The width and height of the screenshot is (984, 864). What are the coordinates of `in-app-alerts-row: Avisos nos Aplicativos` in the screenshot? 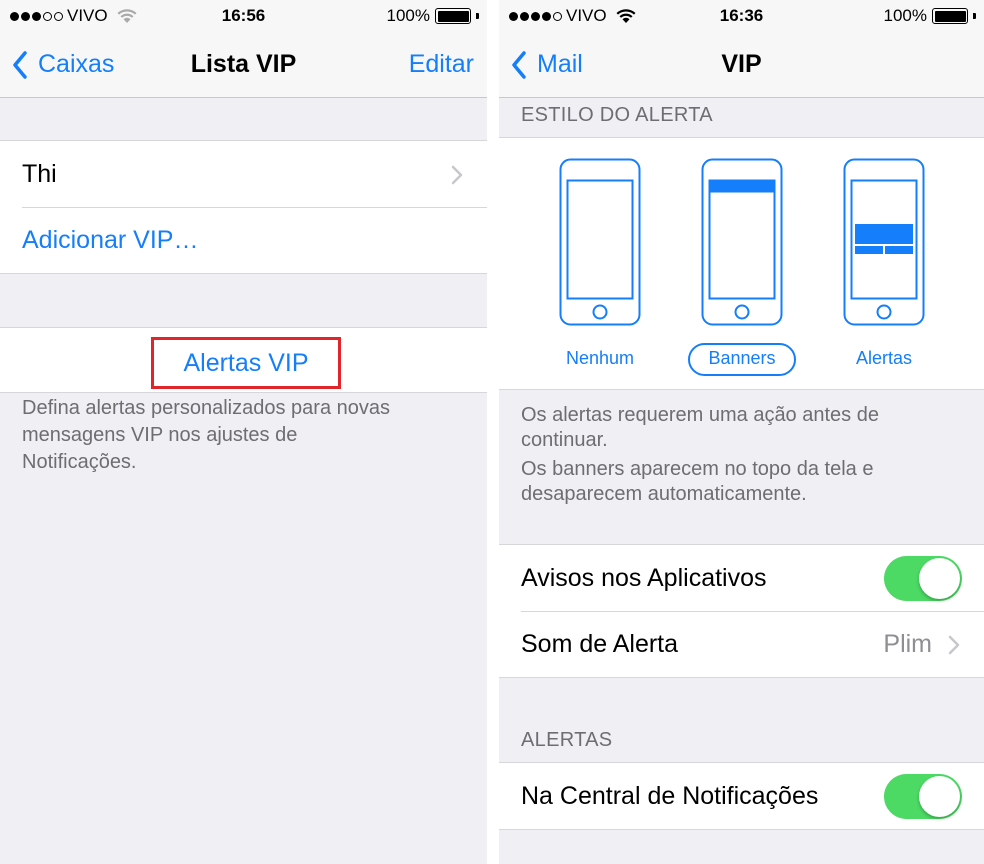 It's located at (741, 578).